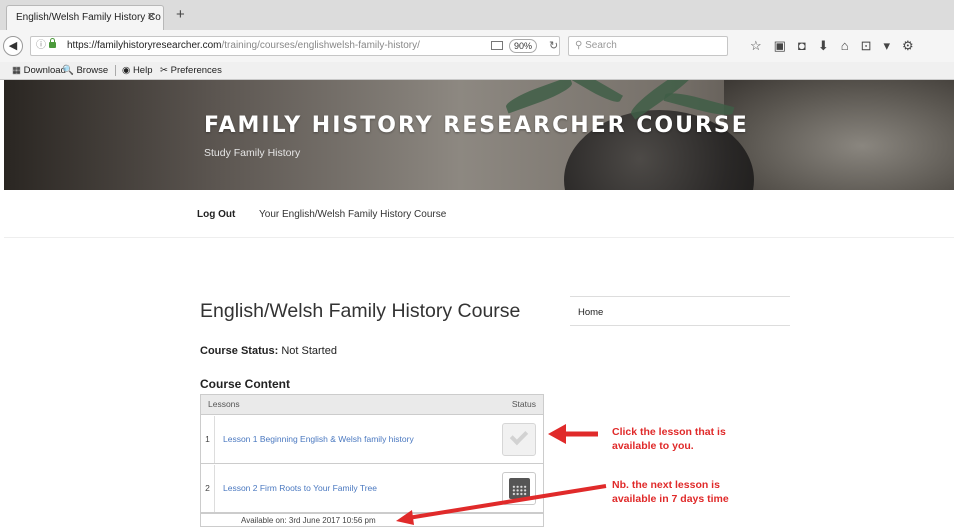 The height and width of the screenshot is (527, 954). Describe the element at coordinates (590, 312) in the screenshot. I see `sidebar-home-link: Home` at that location.